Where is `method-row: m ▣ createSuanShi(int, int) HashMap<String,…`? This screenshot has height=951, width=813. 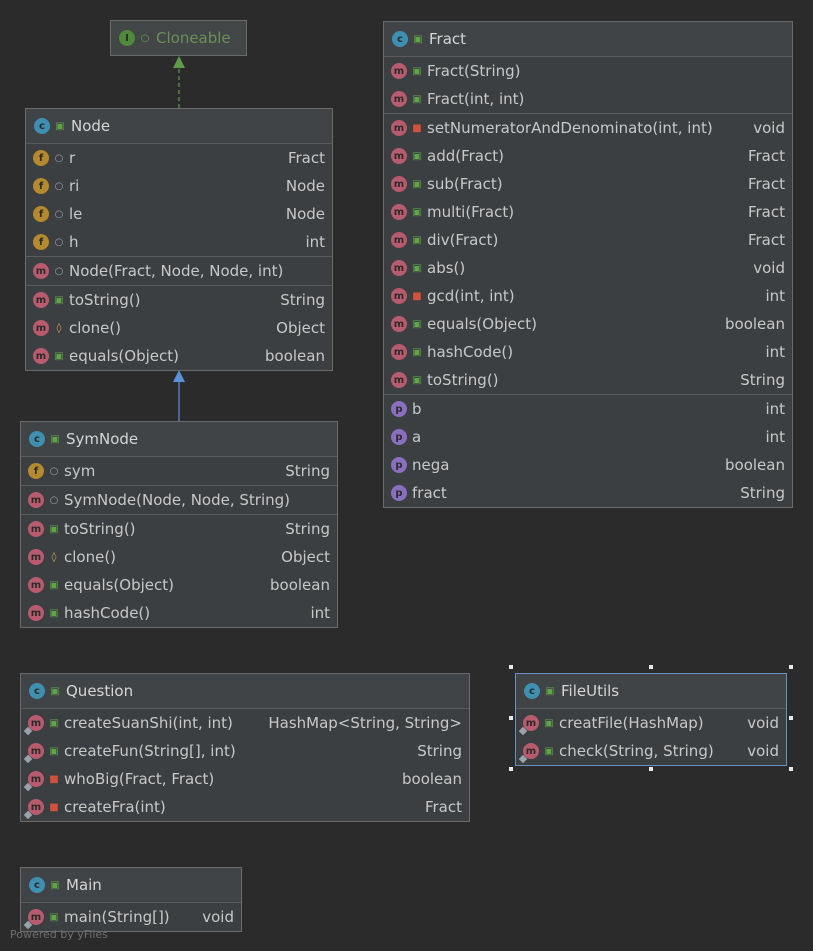
method-row: m ▣ createSuanShi(int, int) HashMap<String,… is located at coordinates (245, 723).